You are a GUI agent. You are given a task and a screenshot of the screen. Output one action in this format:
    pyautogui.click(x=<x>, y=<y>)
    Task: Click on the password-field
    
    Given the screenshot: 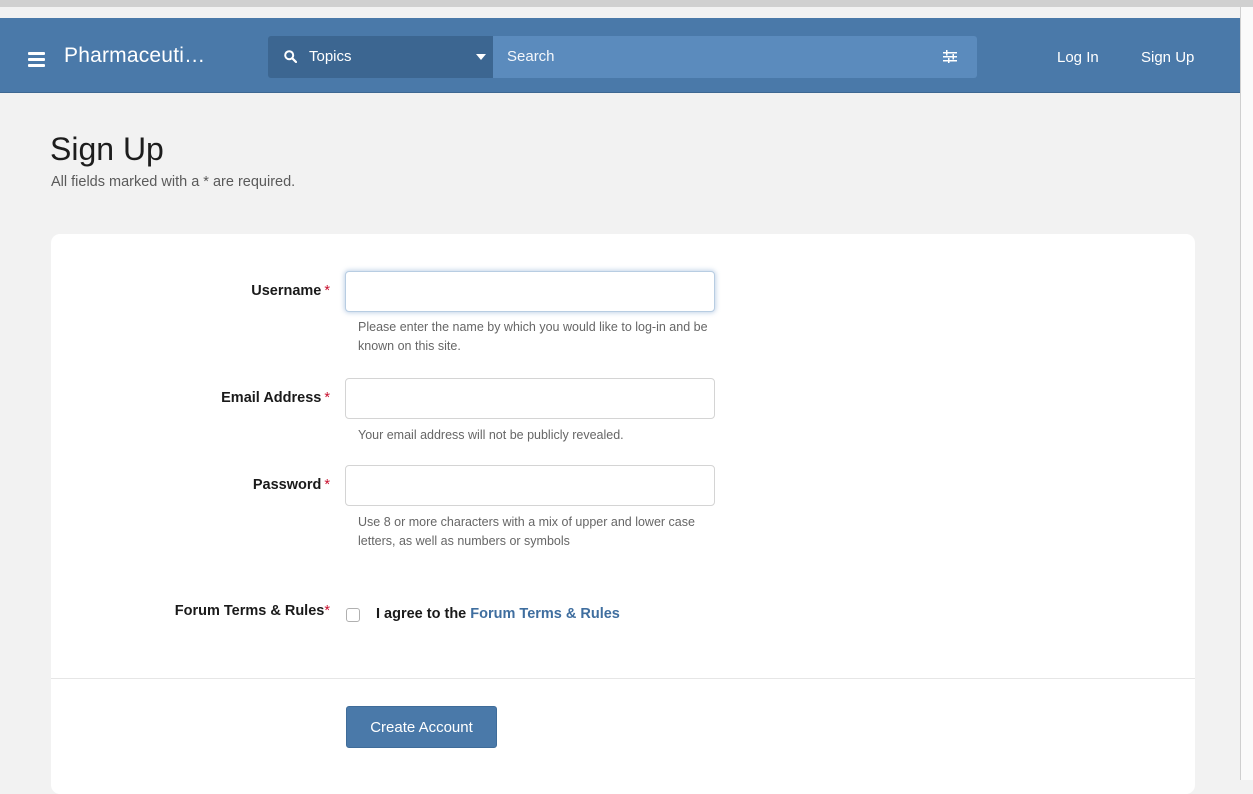 What is the action you would take?
    pyautogui.click(x=530, y=485)
    